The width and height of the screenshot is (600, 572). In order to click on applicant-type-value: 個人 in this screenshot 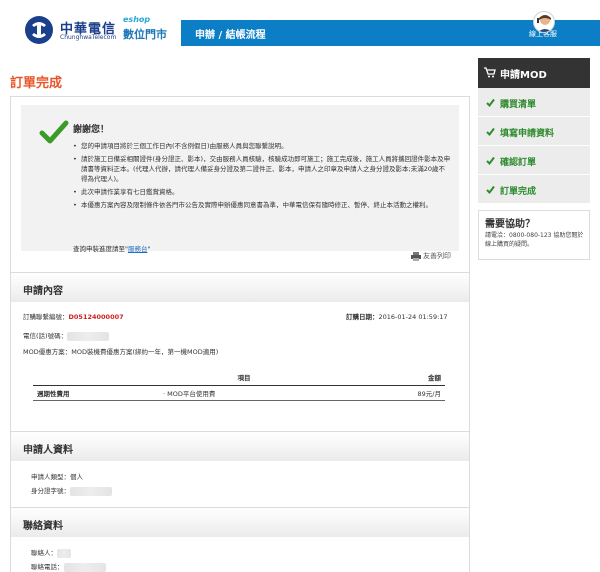, I will do `click(76, 477)`.